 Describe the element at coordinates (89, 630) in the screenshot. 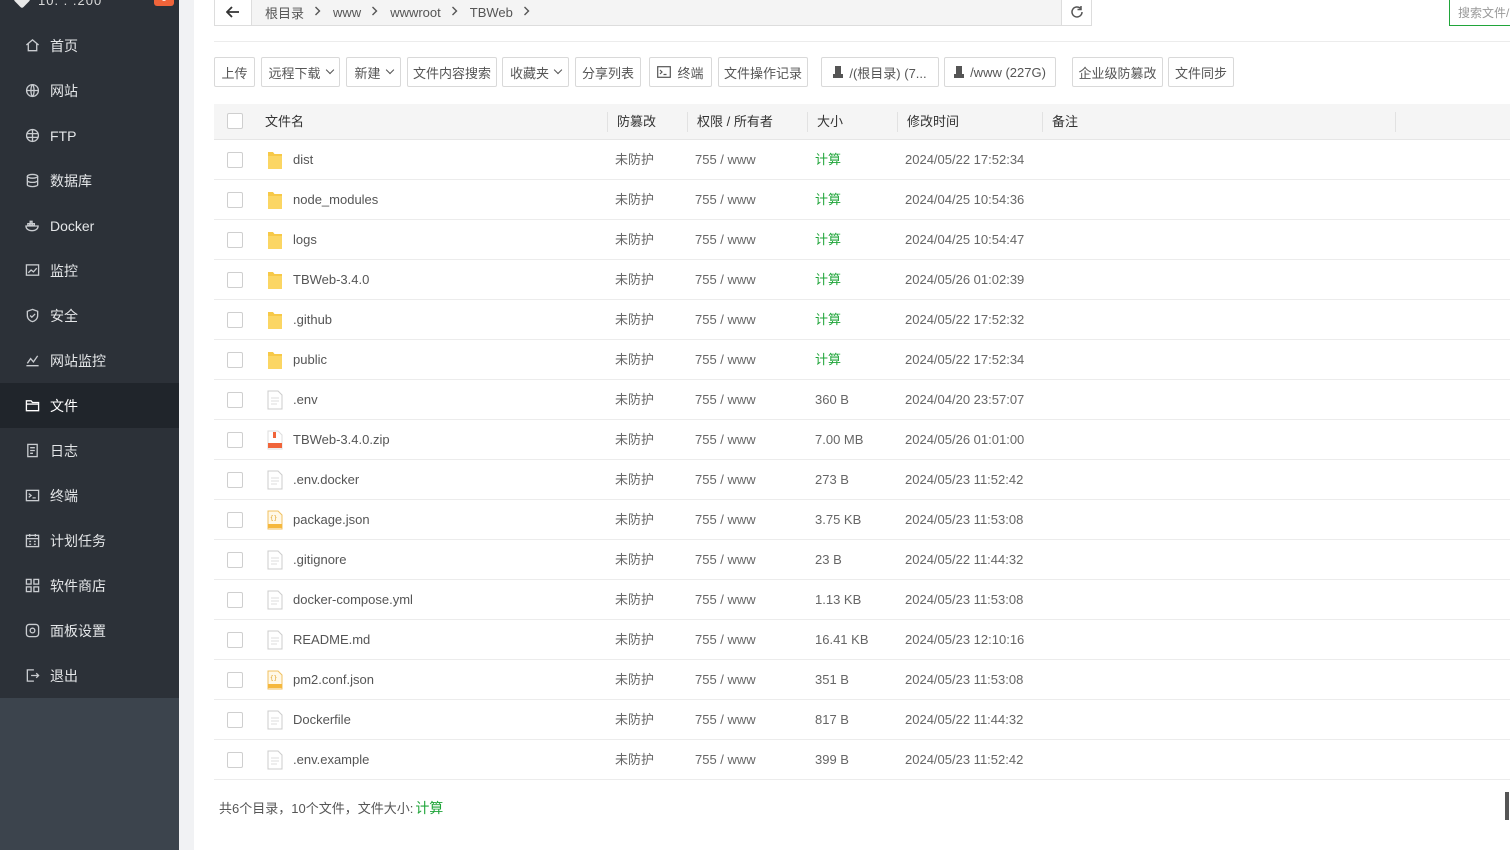

I see `sidebar-item-13: 面板设置` at that location.